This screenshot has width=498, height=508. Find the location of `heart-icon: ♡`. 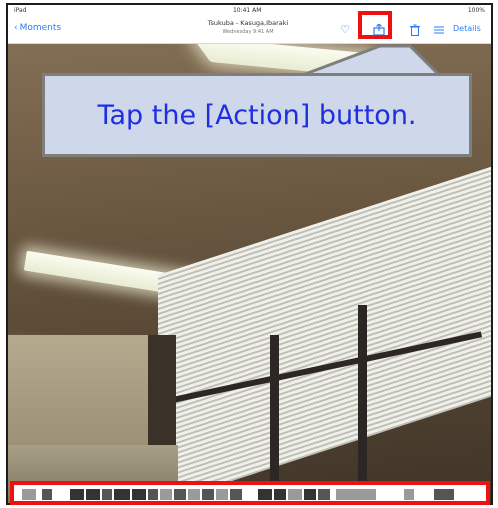

heart-icon: ♡ is located at coordinates (345, 30).